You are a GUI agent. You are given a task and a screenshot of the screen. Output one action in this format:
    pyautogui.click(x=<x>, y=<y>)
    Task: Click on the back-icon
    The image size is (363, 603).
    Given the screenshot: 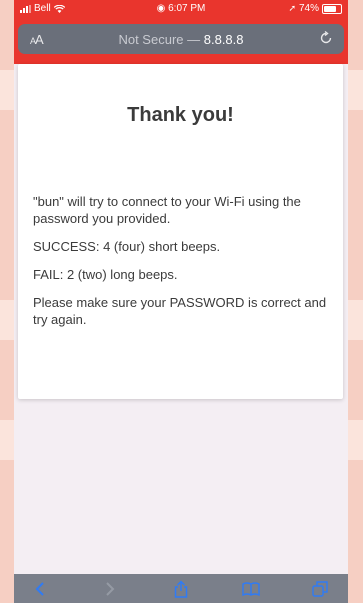 What is the action you would take?
    pyautogui.click(x=41, y=589)
    